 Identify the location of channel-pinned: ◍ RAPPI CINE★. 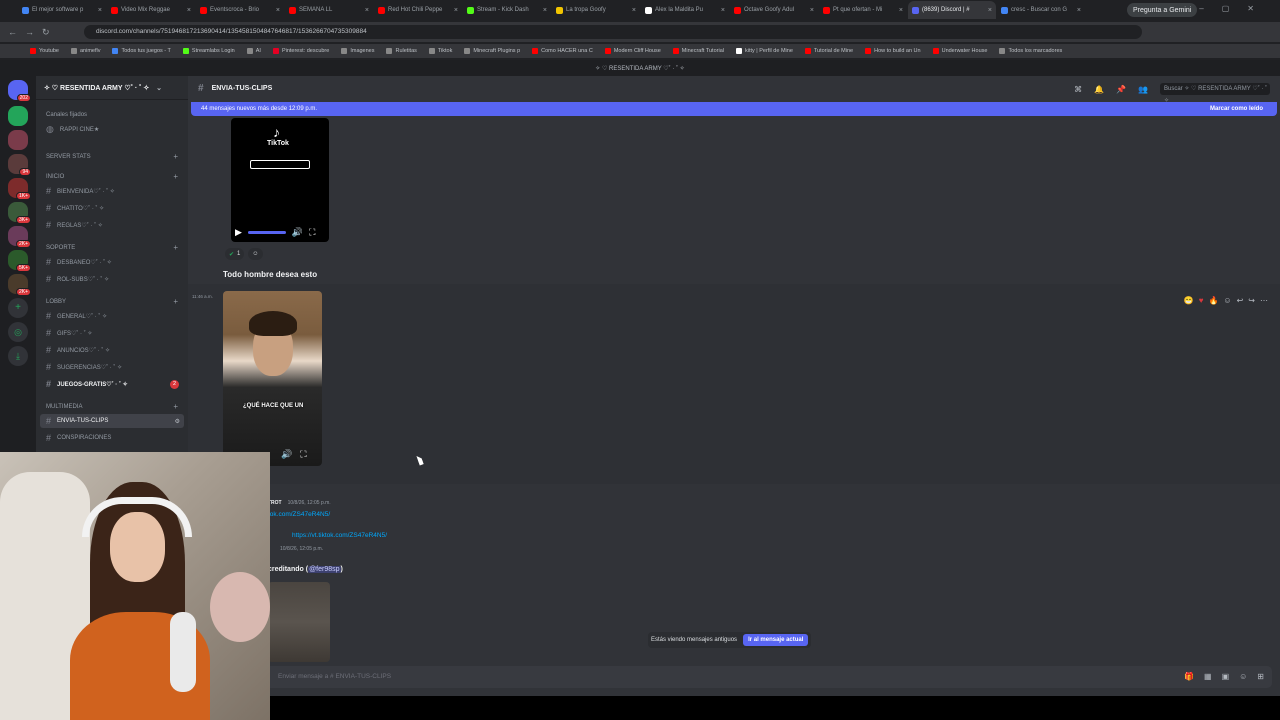
(72, 129).